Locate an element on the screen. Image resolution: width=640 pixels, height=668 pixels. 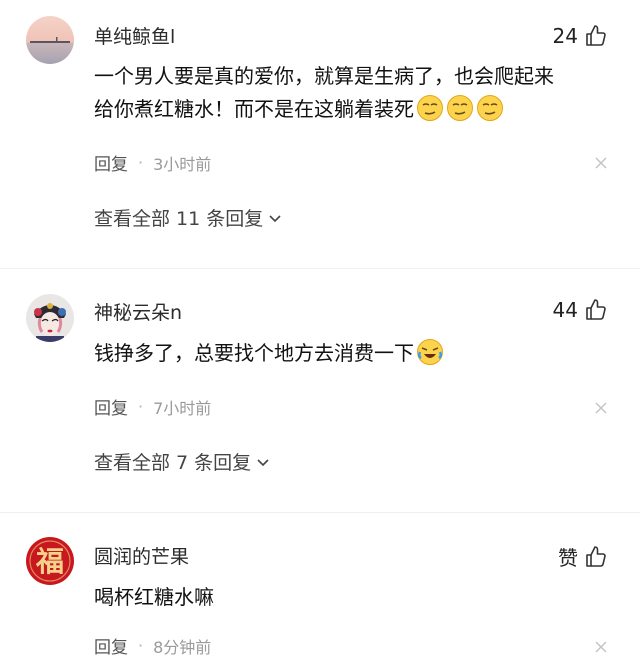
view-replies-button: 查看全部 7 条回复 is located at coordinates (182, 461).